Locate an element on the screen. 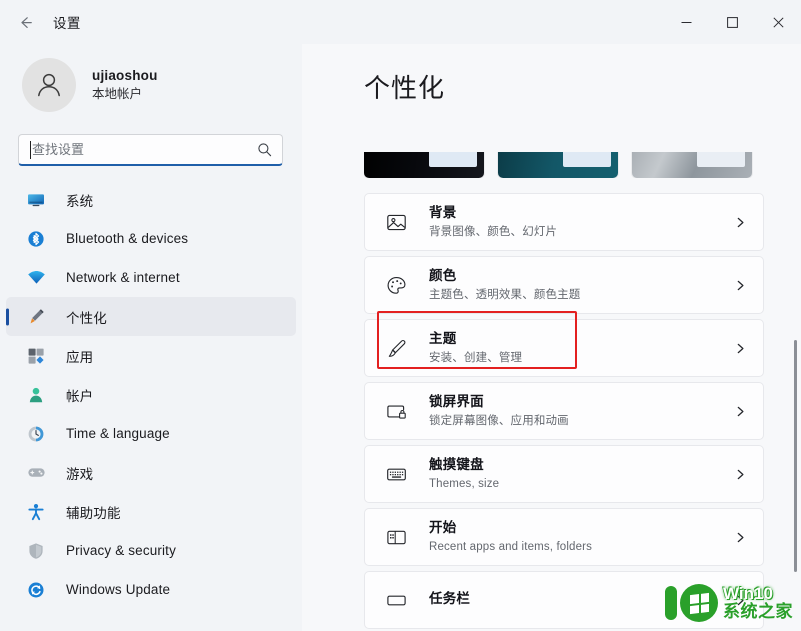 This screenshot has width=801, height=631. account-block: ujiaoshou 本地帐户 is located at coordinates (162, 85).